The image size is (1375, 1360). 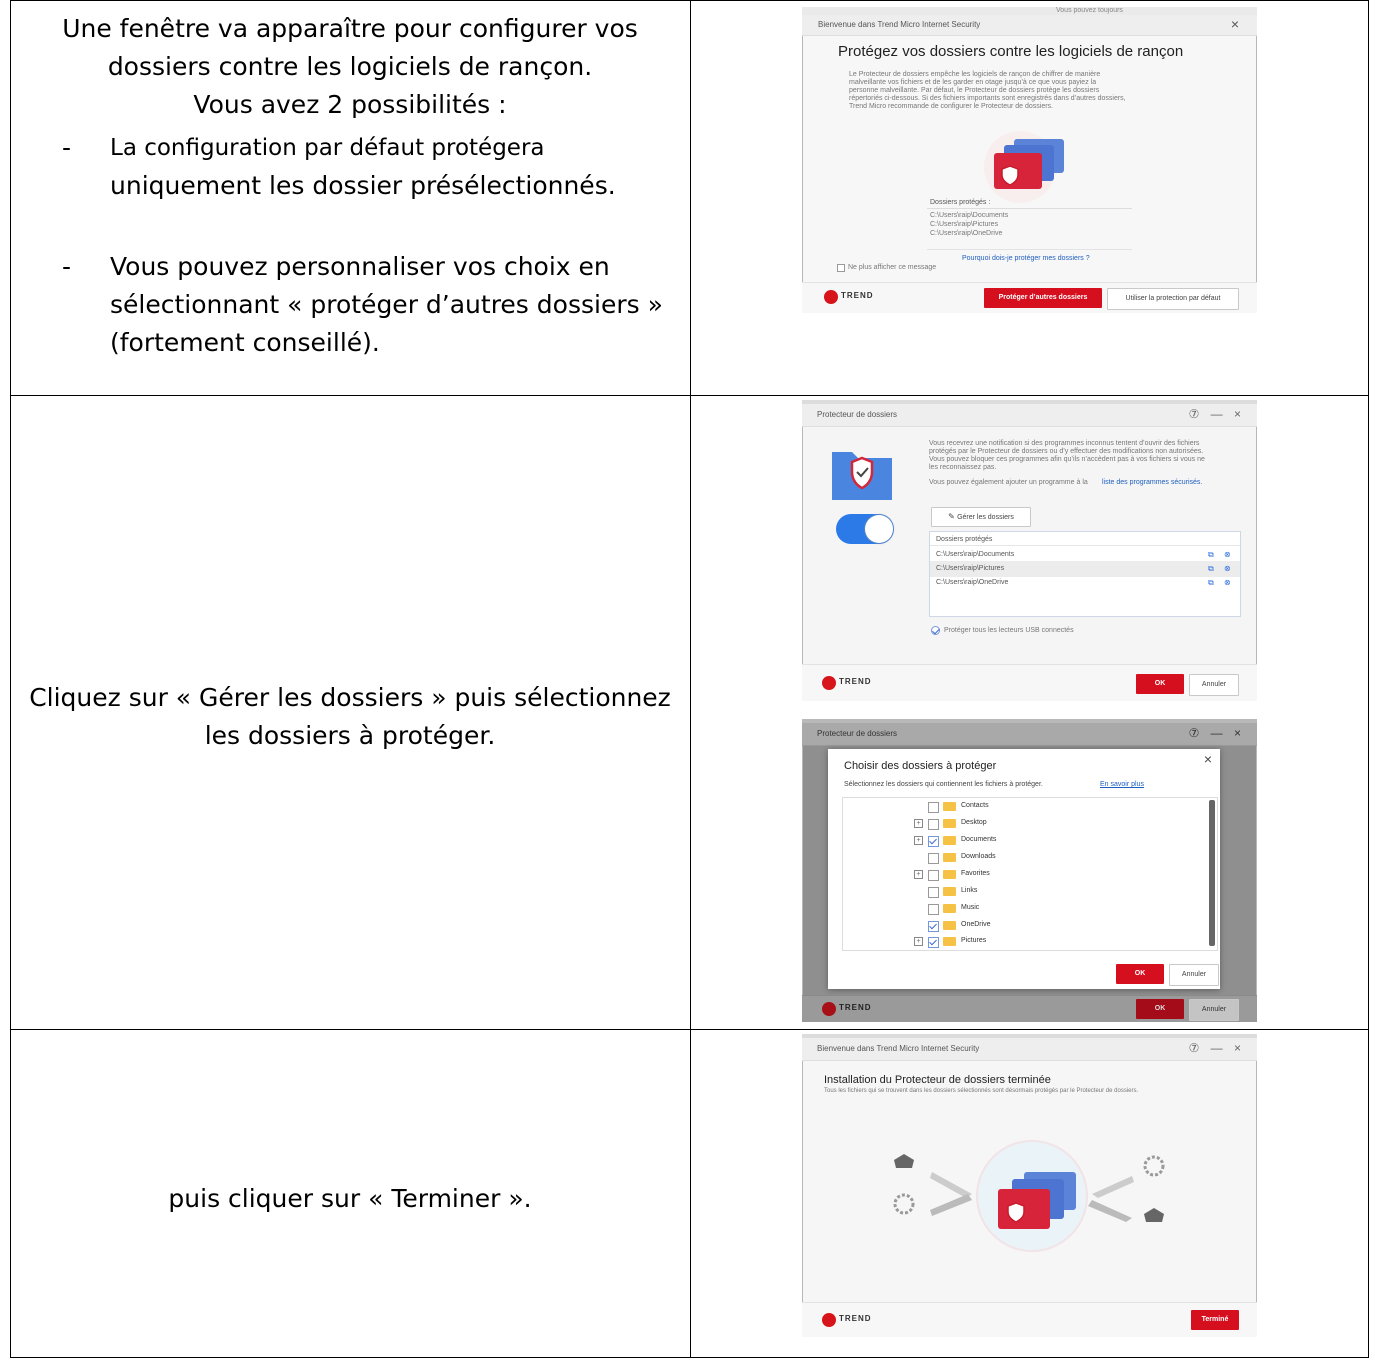 What do you see at coordinates (855, 1007) in the screenshot?
I see `trend-logo-text: TREND` at bounding box center [855, 1007].